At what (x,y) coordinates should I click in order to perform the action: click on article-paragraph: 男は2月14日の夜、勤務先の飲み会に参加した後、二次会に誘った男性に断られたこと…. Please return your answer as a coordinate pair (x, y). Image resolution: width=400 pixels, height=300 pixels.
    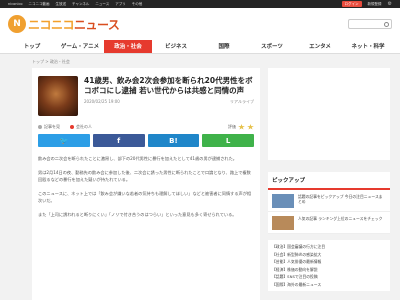
    Looking at the image, I should click on (144, 176).